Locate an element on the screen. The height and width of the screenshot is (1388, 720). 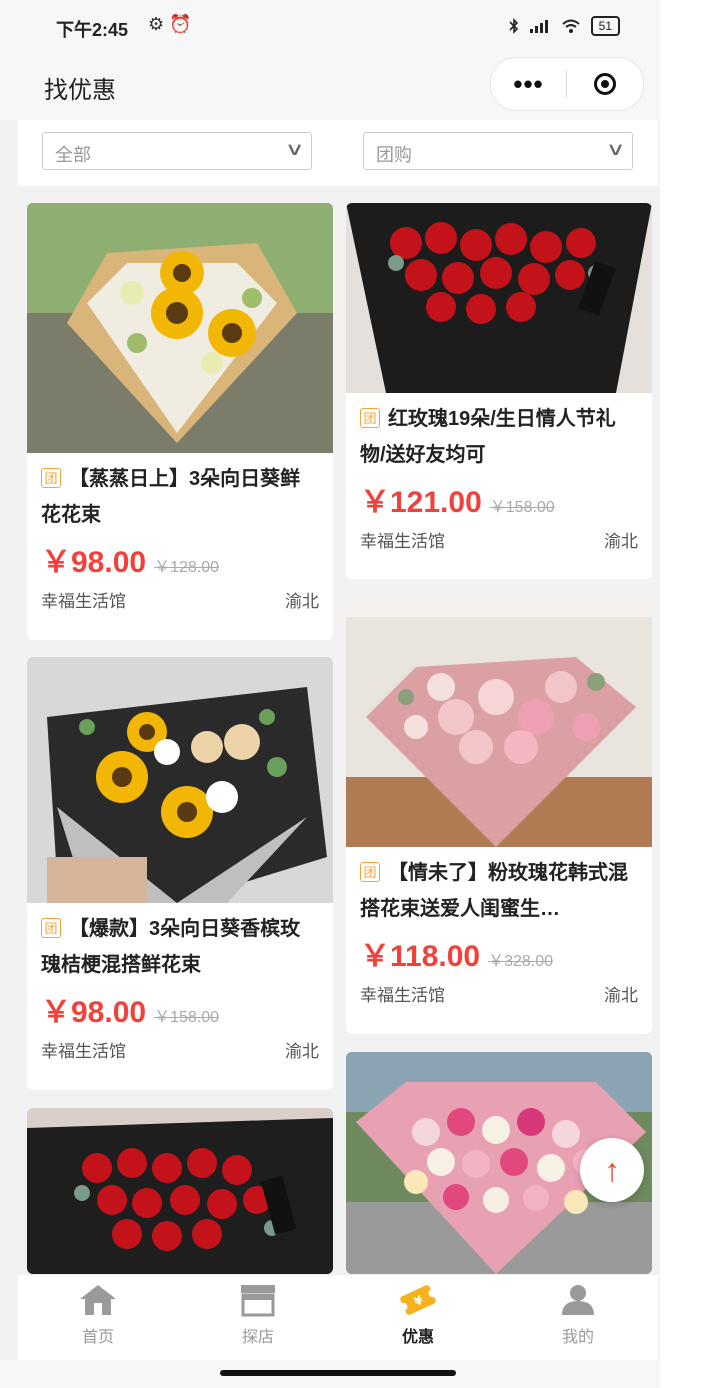
type-select: 团购 ∨ is located at coordinates (498, 151).